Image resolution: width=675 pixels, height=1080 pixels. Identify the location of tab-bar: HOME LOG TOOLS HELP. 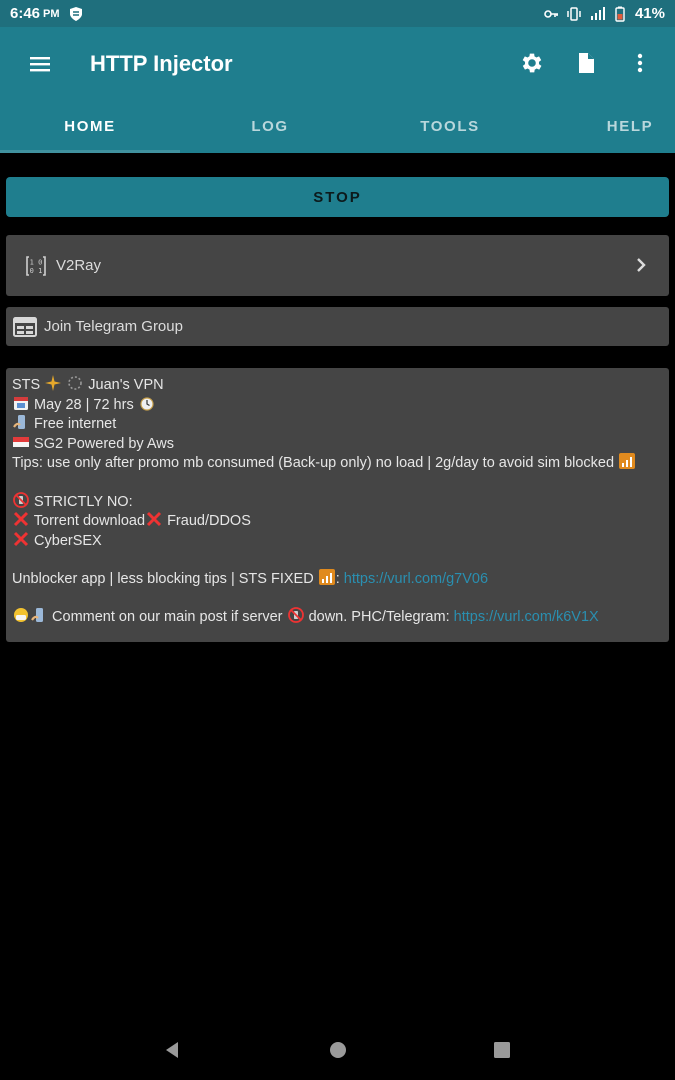
(337, 126).